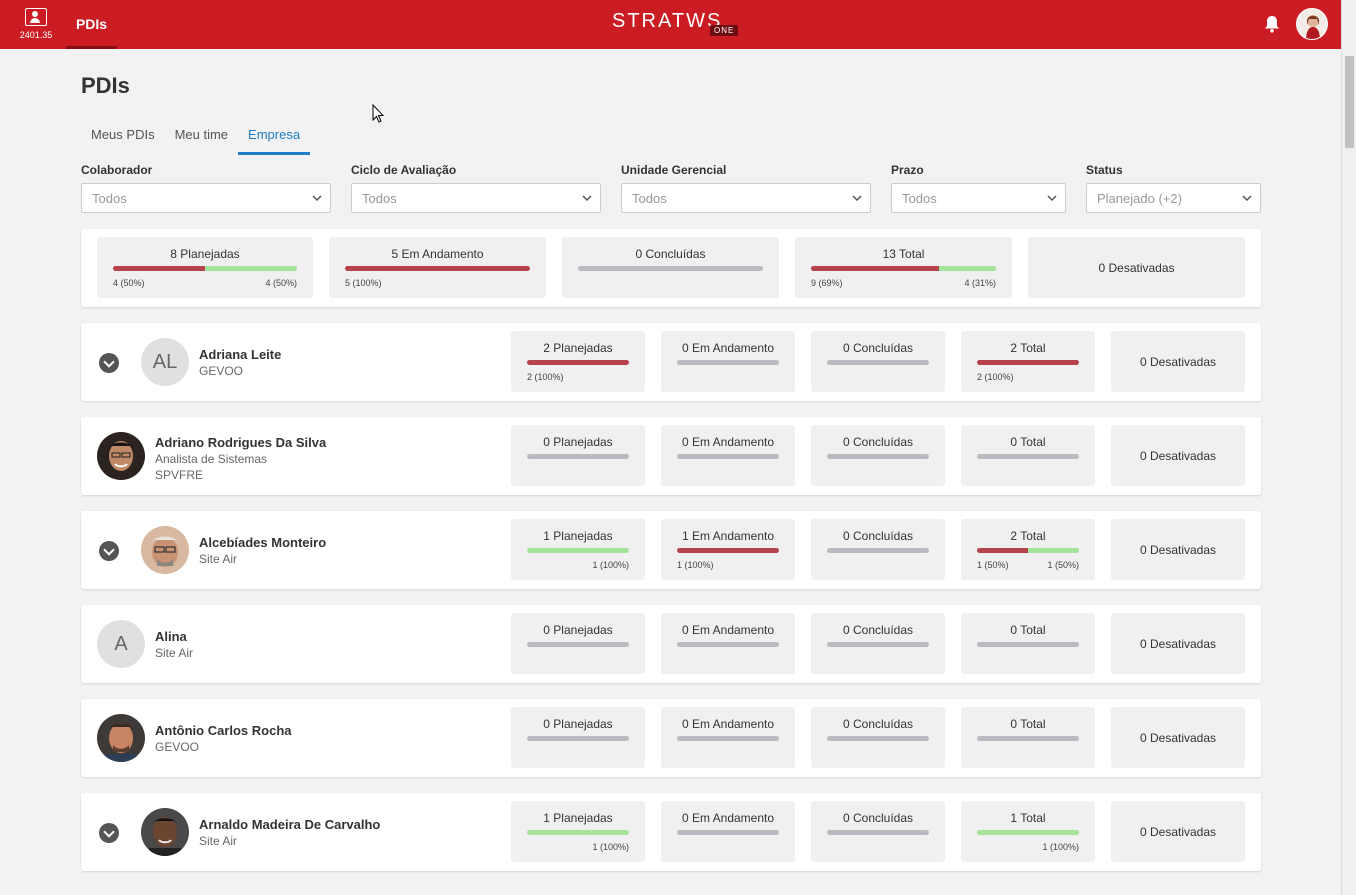  I want to click on scroll-thumb, so click(1349, 102).